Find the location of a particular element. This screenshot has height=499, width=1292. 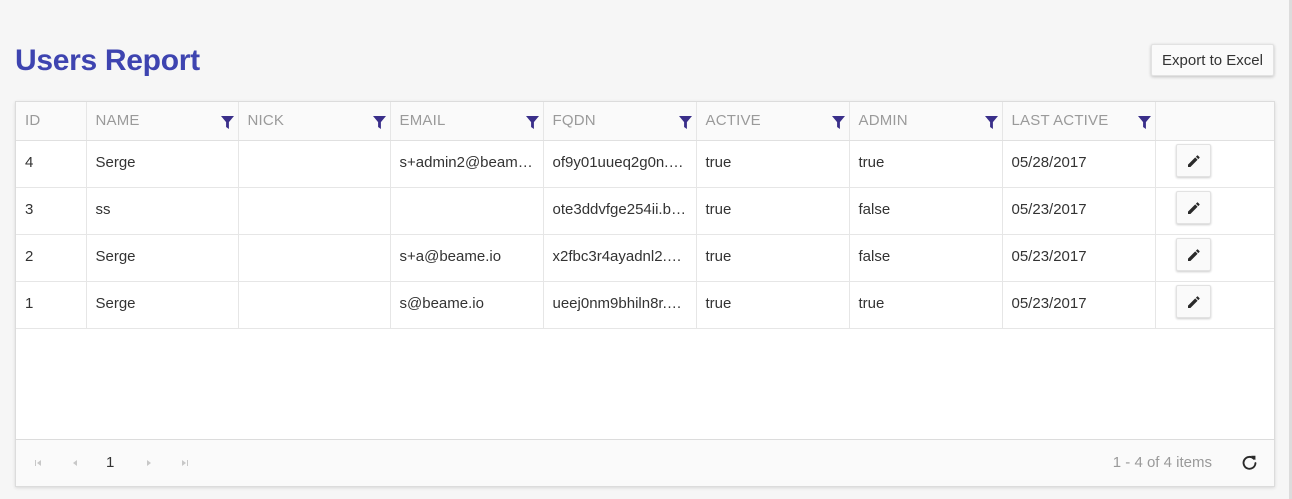

column-header-active: ACTIVE is located at coordinates (773, 121).